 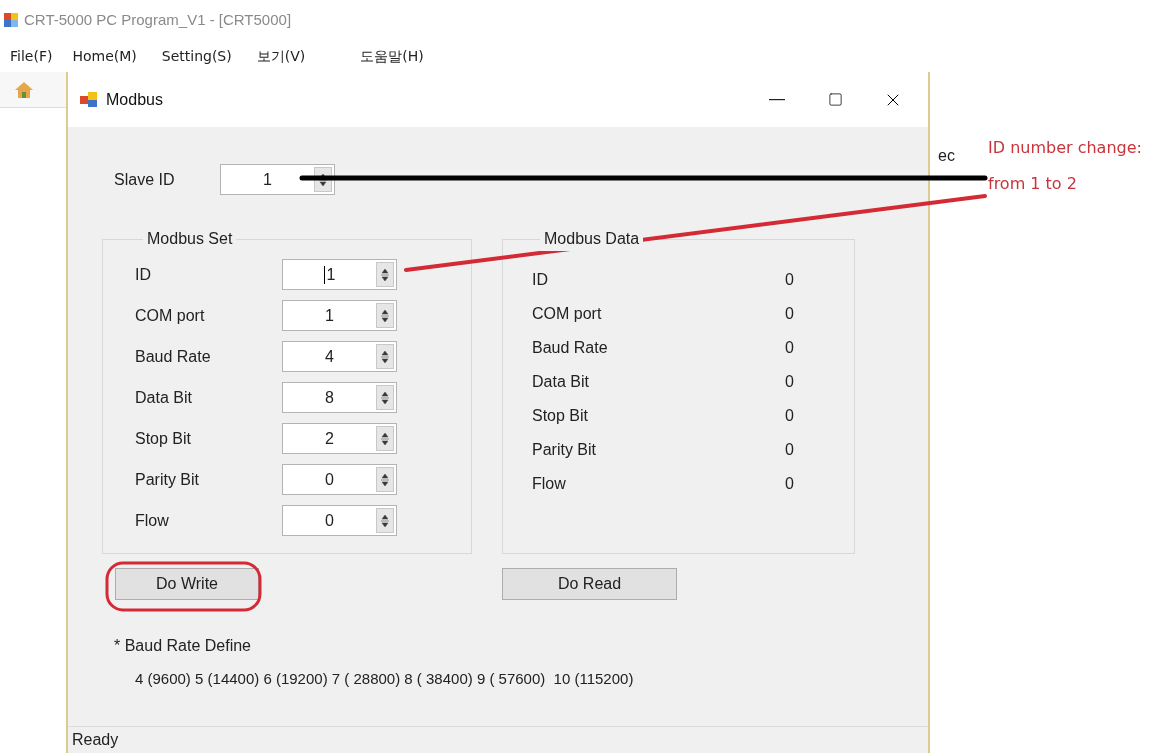 What do you see at coordinates (329, 356) in the screenshot?
I see `spin-value: 4` at bounding box center [329, 356].